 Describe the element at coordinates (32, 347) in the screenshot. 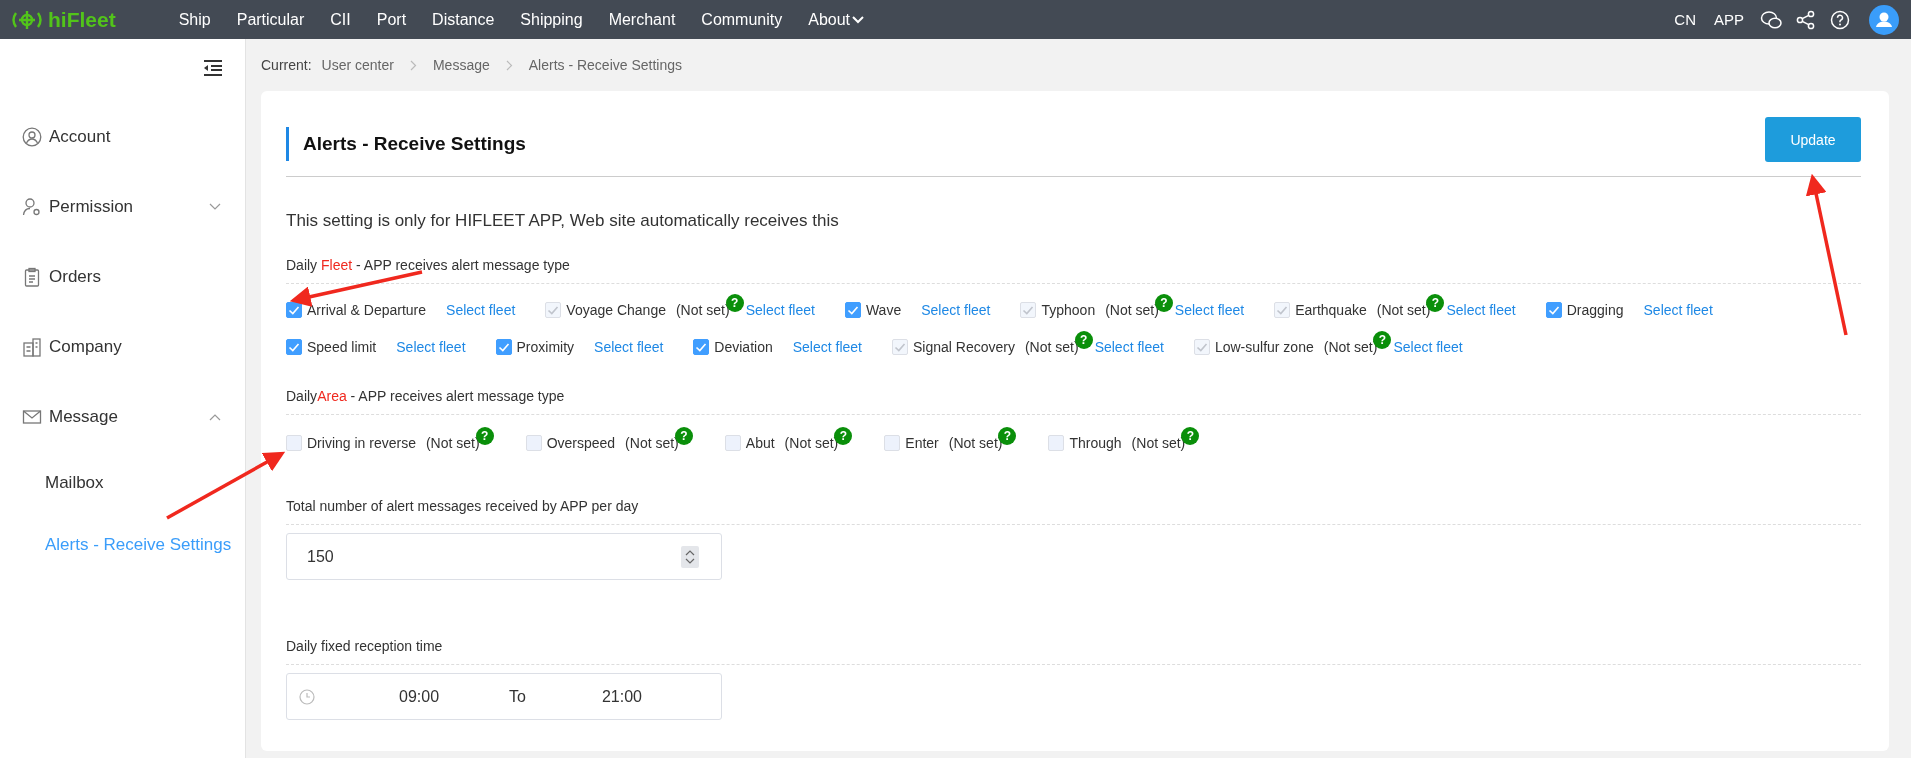

I see `building-icon` at that location.